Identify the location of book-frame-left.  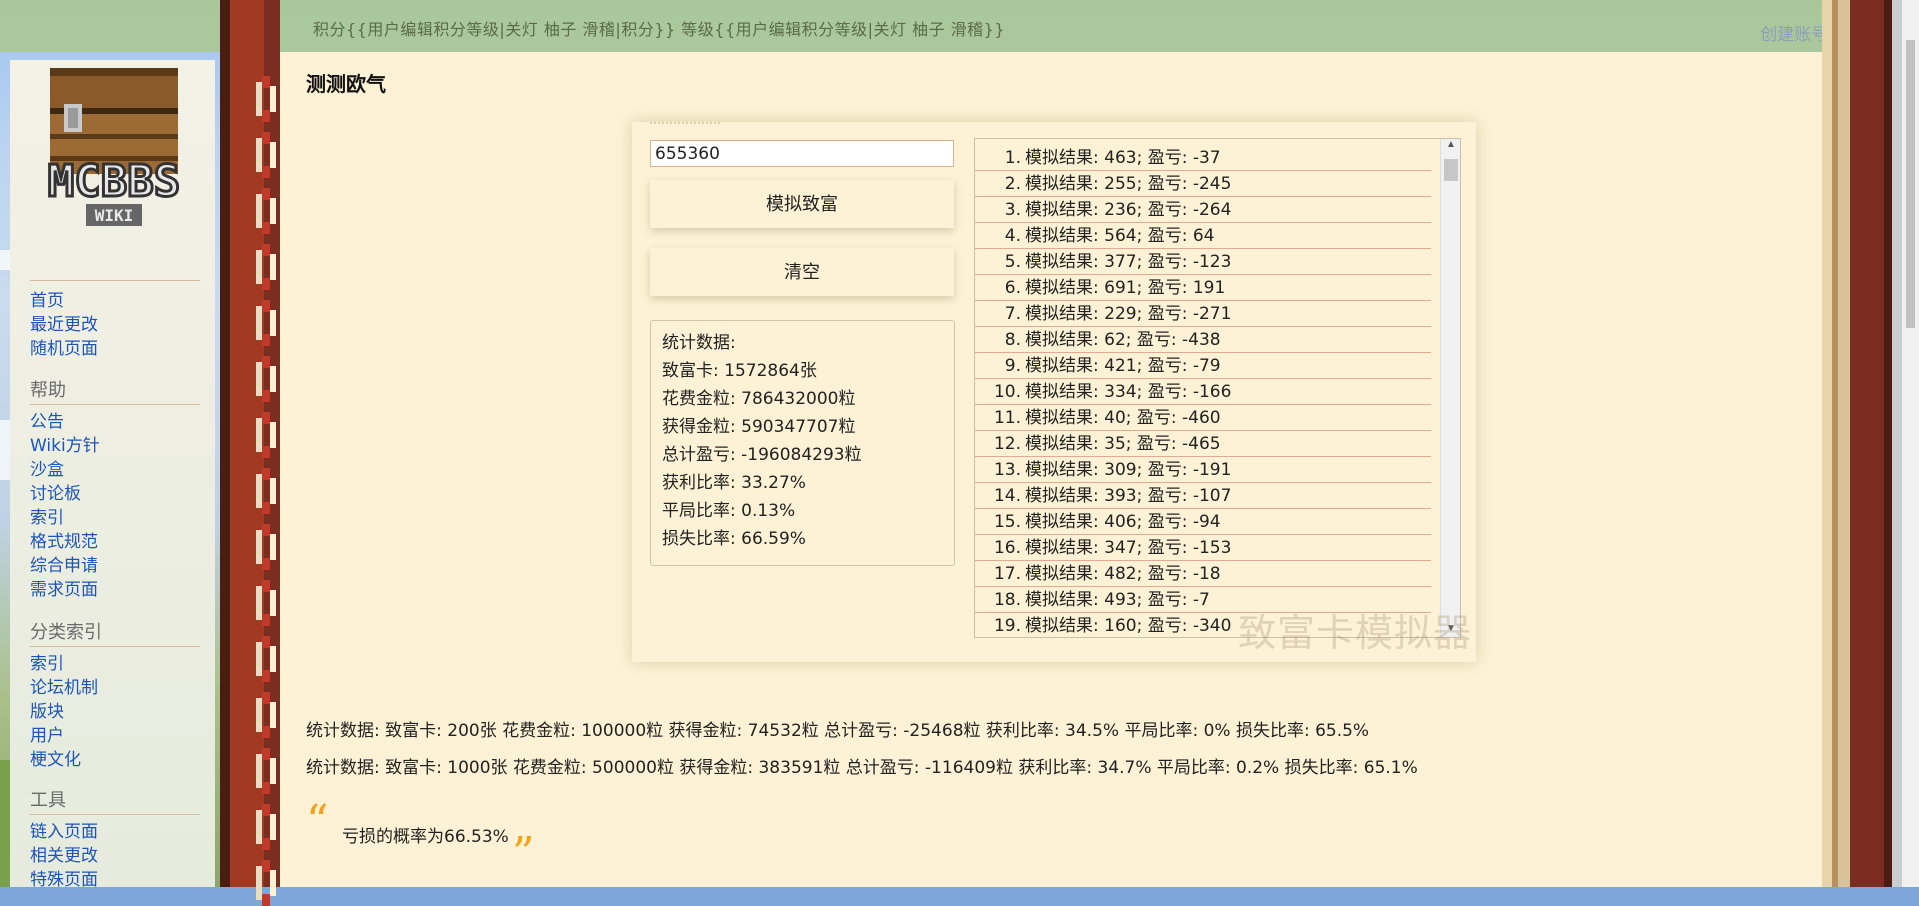
(250, 453).